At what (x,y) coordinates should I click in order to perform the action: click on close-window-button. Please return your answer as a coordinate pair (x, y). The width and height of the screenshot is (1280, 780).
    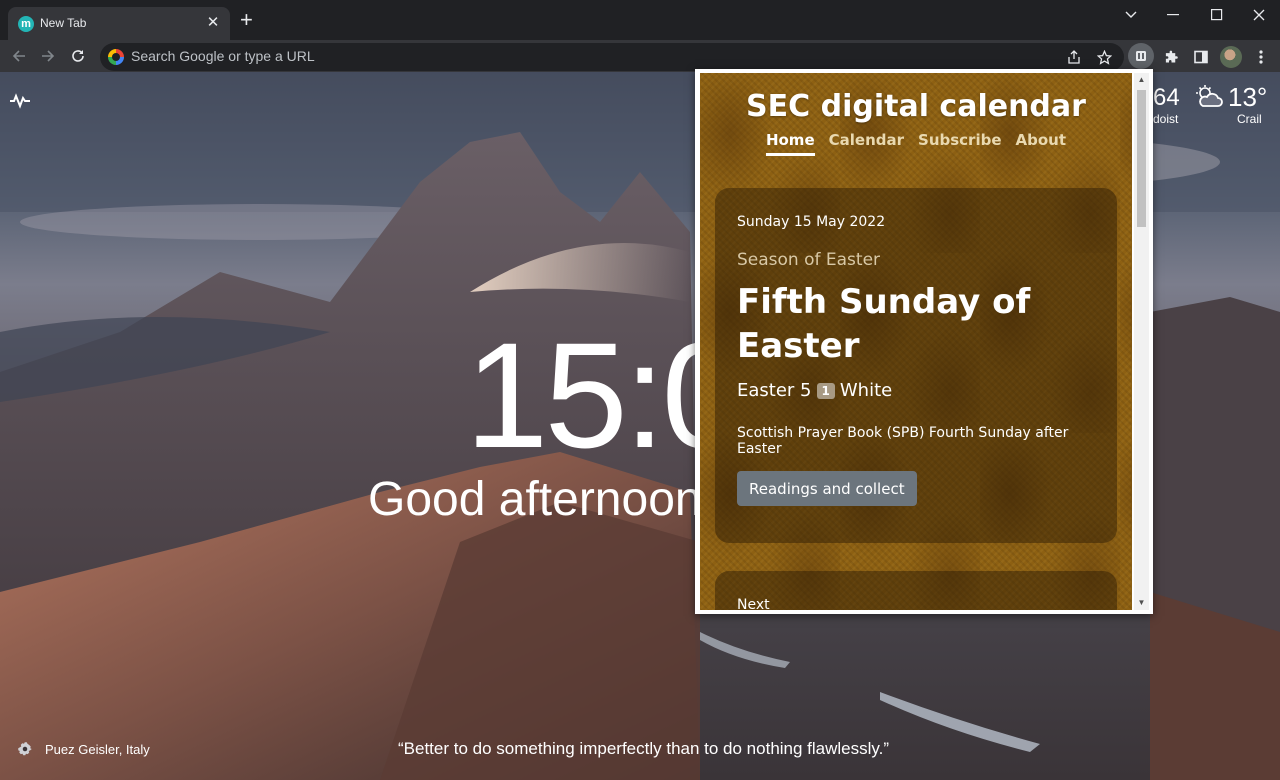
    Looking at the image, I should click on (1258, 15).